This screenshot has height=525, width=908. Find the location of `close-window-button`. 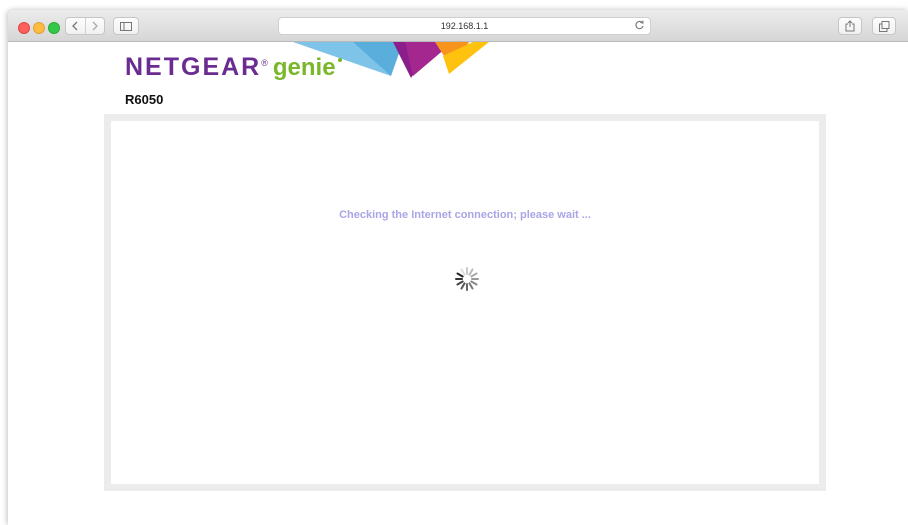

close-window-button is located at coordinates (24, 28).